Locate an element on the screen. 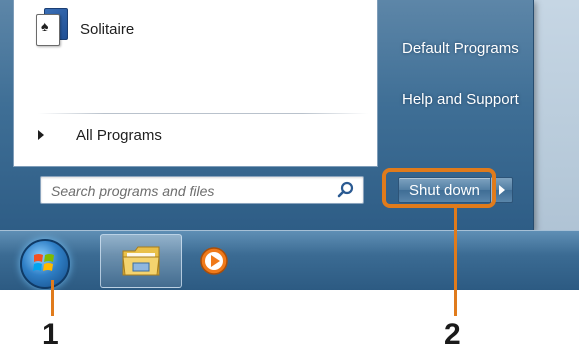 This screenshot has height=355, width=579. all-programs-label: All Programs is located at coordinates (119, 135).